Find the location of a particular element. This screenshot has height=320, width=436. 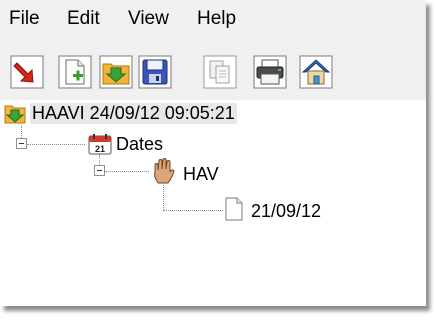

open-folder-icon is located at coordinates (116, 72).